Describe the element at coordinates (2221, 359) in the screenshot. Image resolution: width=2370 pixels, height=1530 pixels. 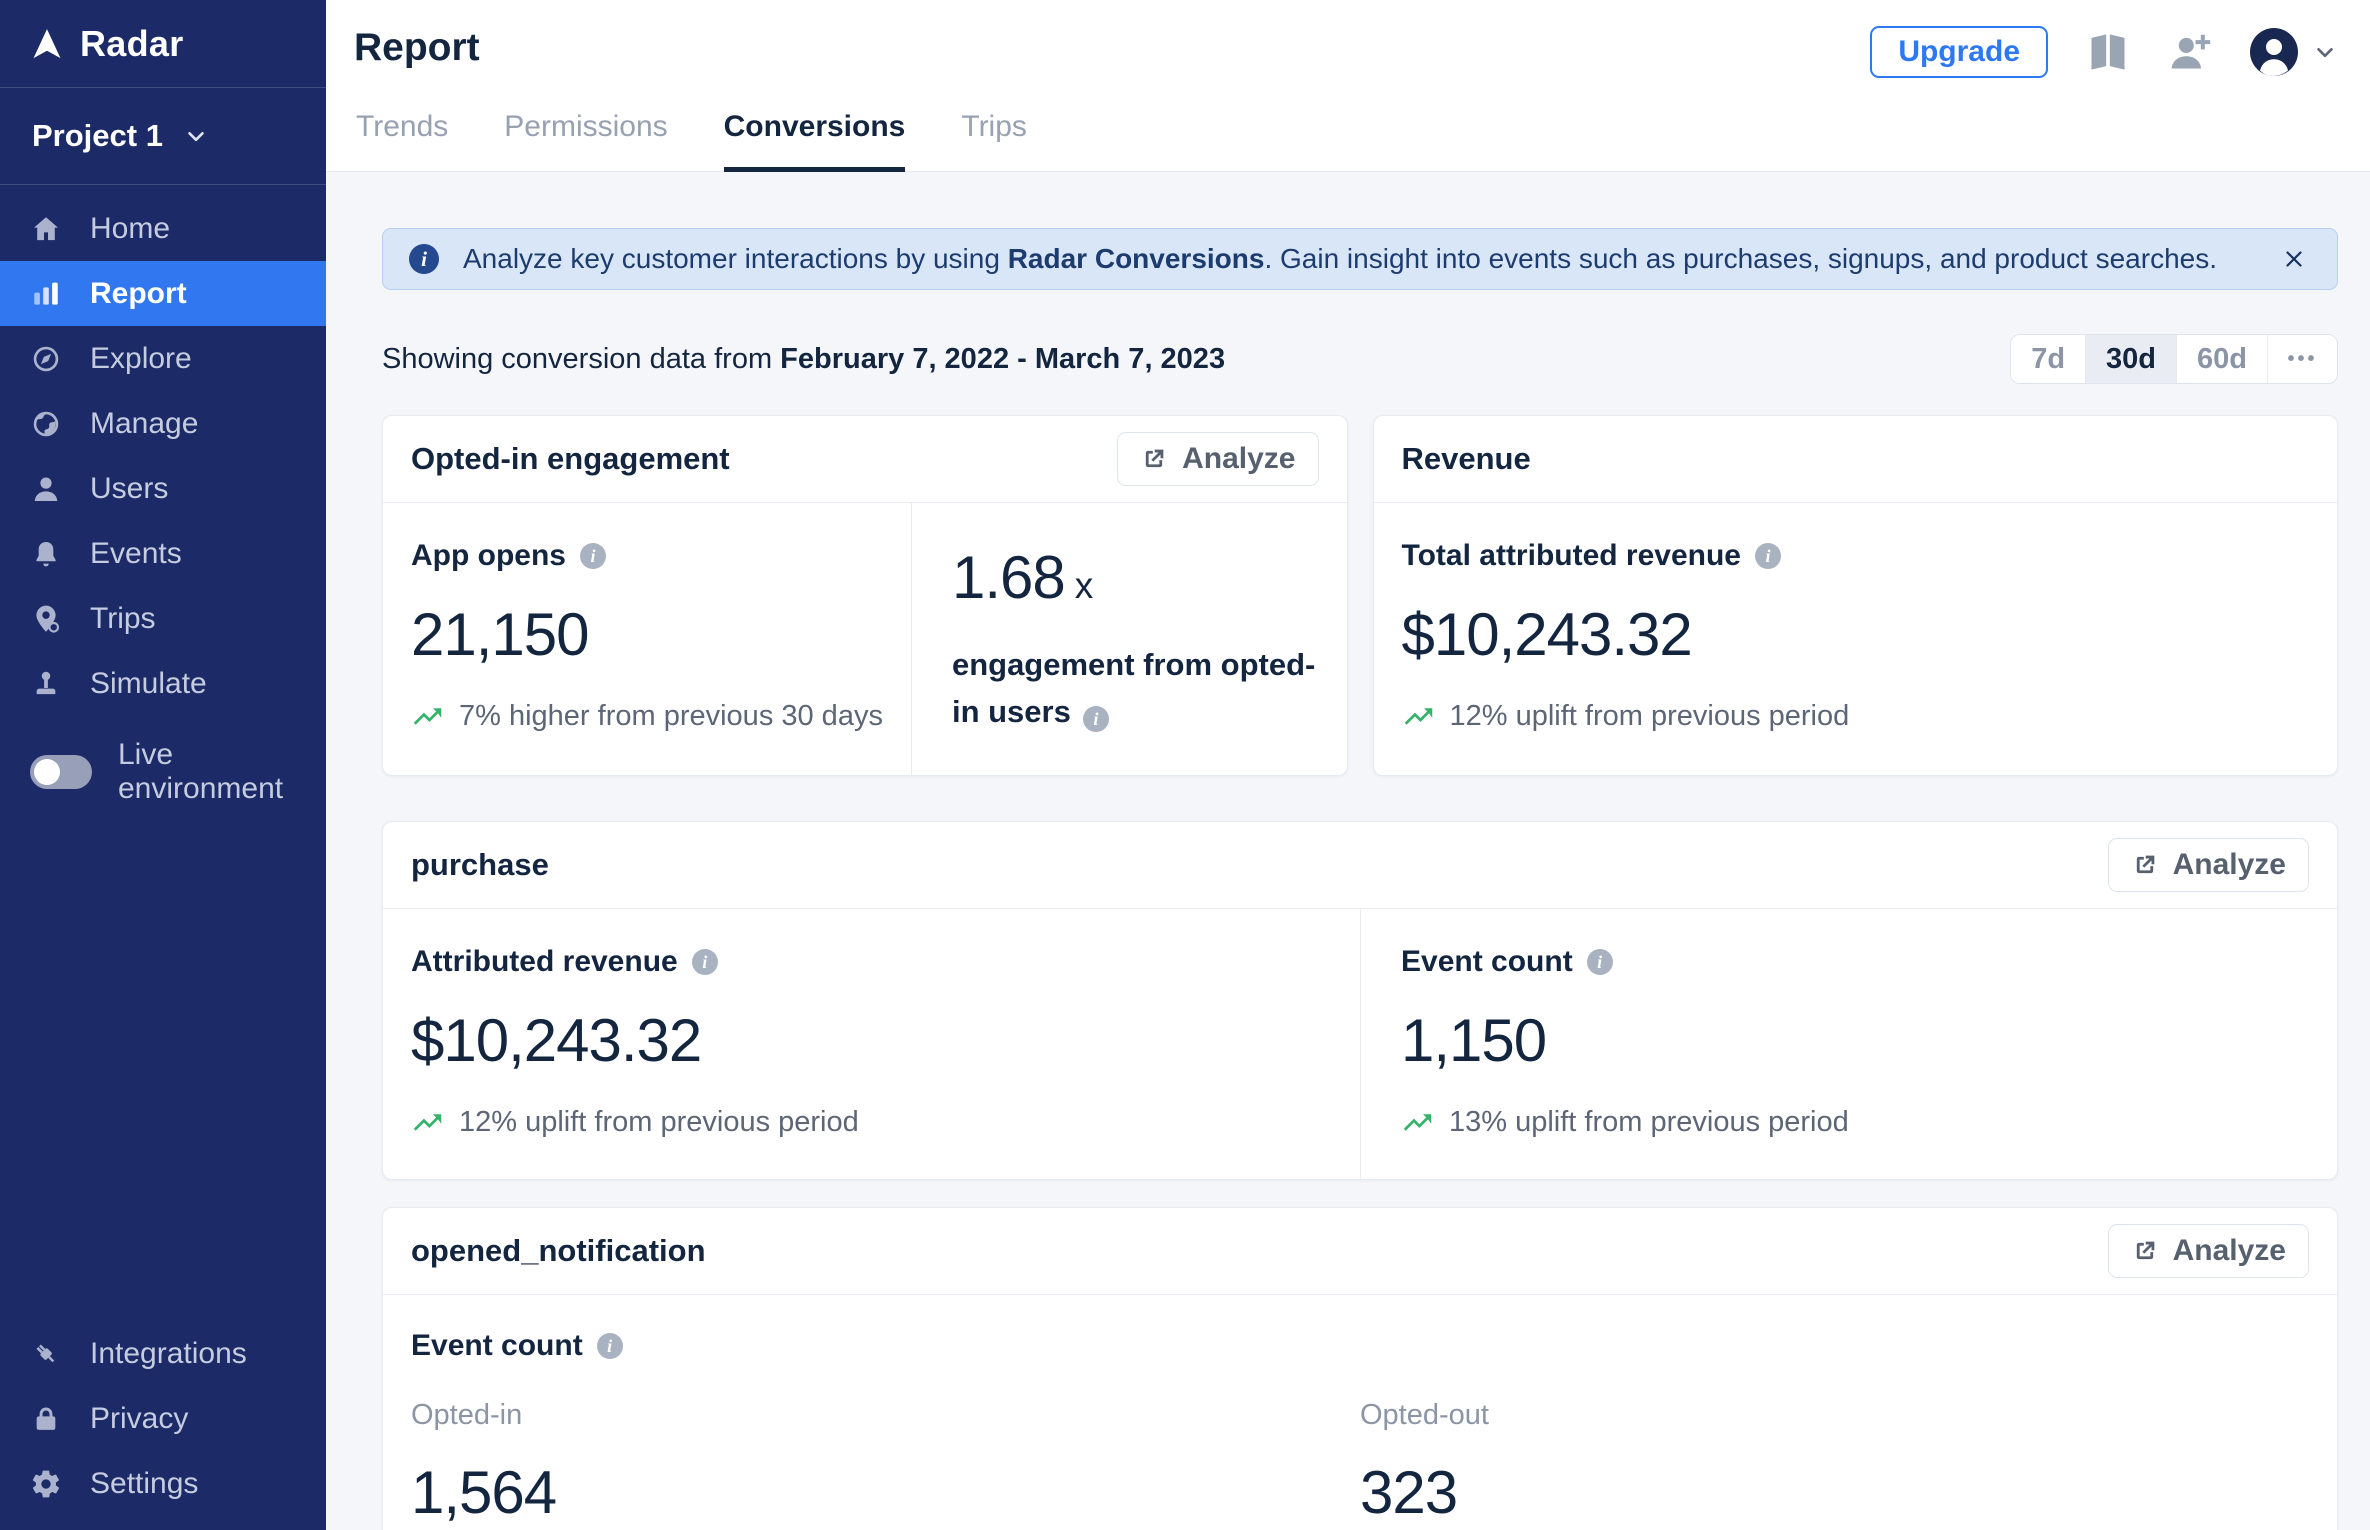
I see `range-60d-button: 60d` at that location.